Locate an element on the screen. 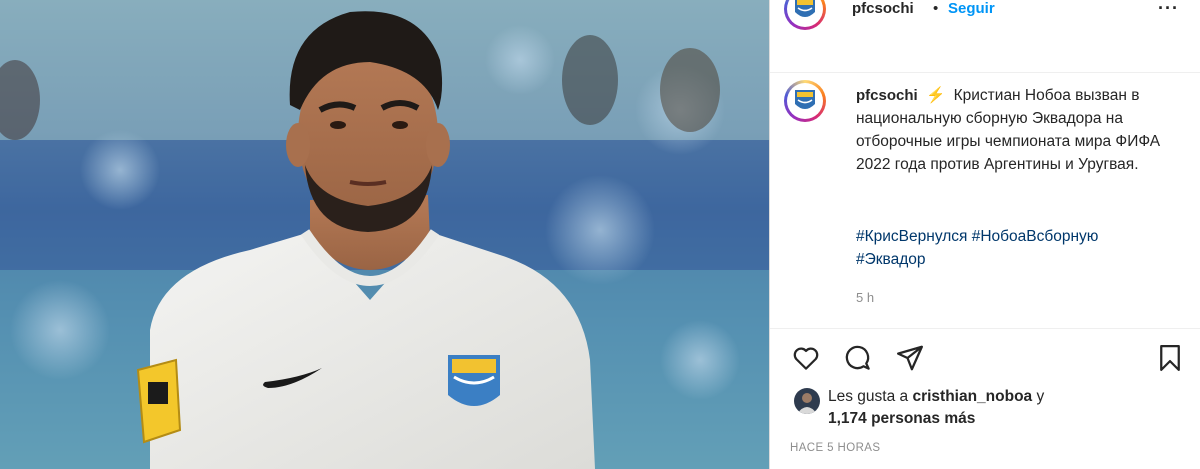 This screenshot has width=1200, height=469. share-button is located at coordinates (910, 358).